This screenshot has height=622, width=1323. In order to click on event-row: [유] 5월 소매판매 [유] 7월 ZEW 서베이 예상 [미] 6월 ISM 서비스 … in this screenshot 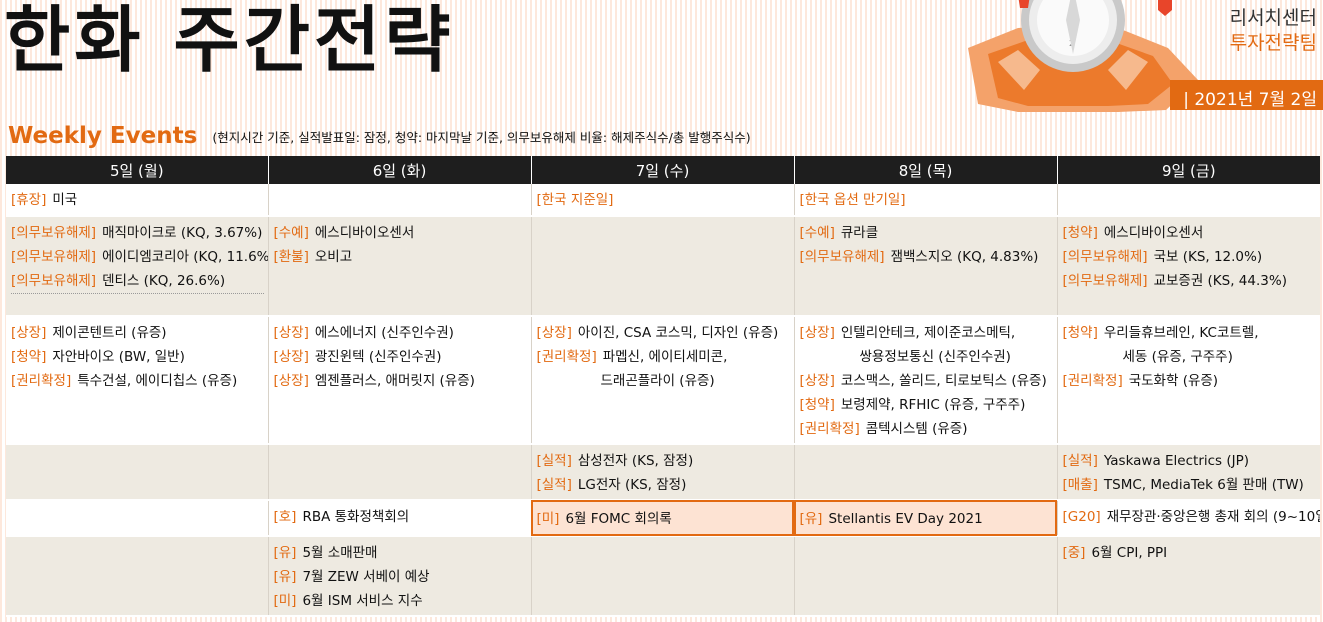, I will do `click(663, 576)`.